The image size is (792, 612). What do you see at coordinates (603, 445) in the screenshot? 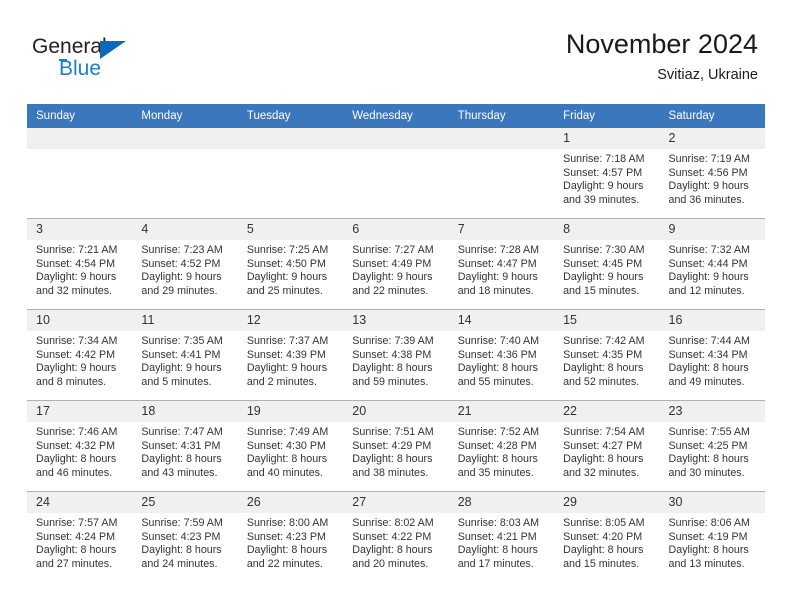
I see `sunset-text: Sunset: 4:27 PM` at bounding box center [603, 445].